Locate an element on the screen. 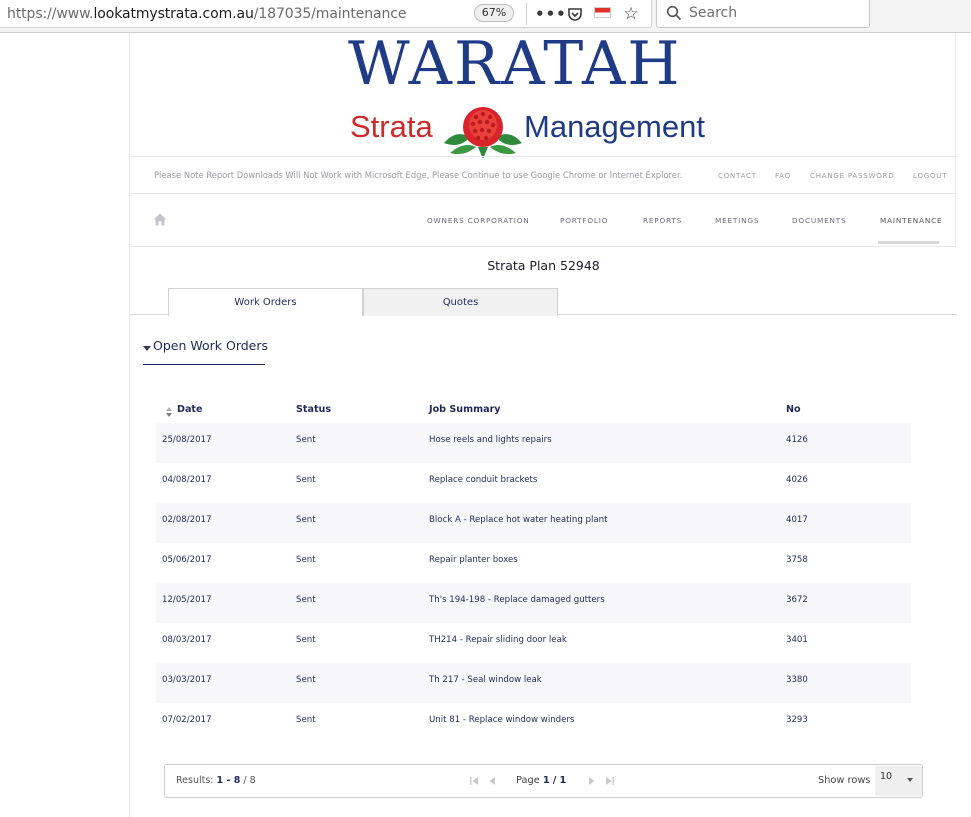 The height and width of the screenshot is (817, 971). cell-job-summary: TH214 - Repair sliding door leak is located at coordinates (498, 640).